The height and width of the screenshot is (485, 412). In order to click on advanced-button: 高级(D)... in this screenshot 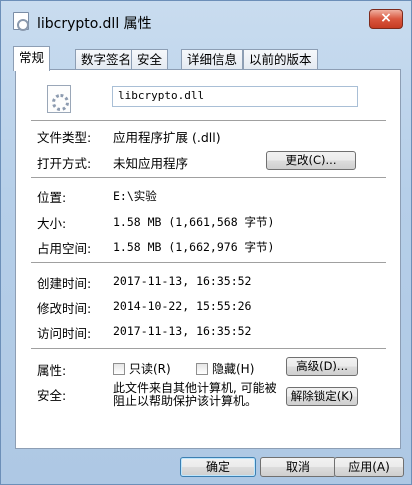, I will do `click(322, 366)`.